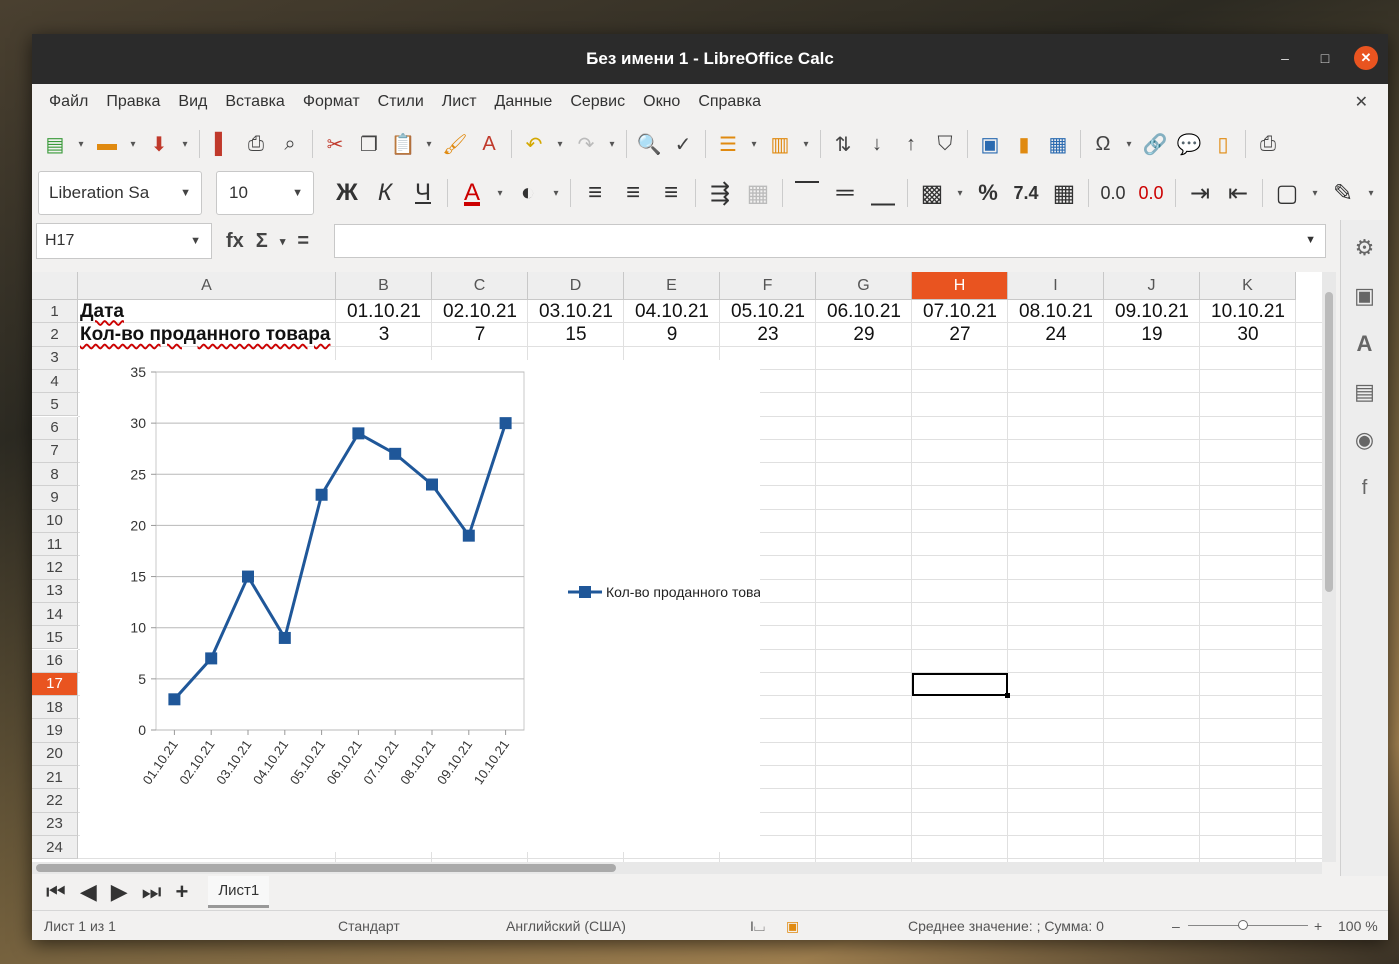 The width and height of the screenshot is (1399, 964). Describe the element at coordinates (55, 286) in the screenshot. I see `select-all-corner` at that location.